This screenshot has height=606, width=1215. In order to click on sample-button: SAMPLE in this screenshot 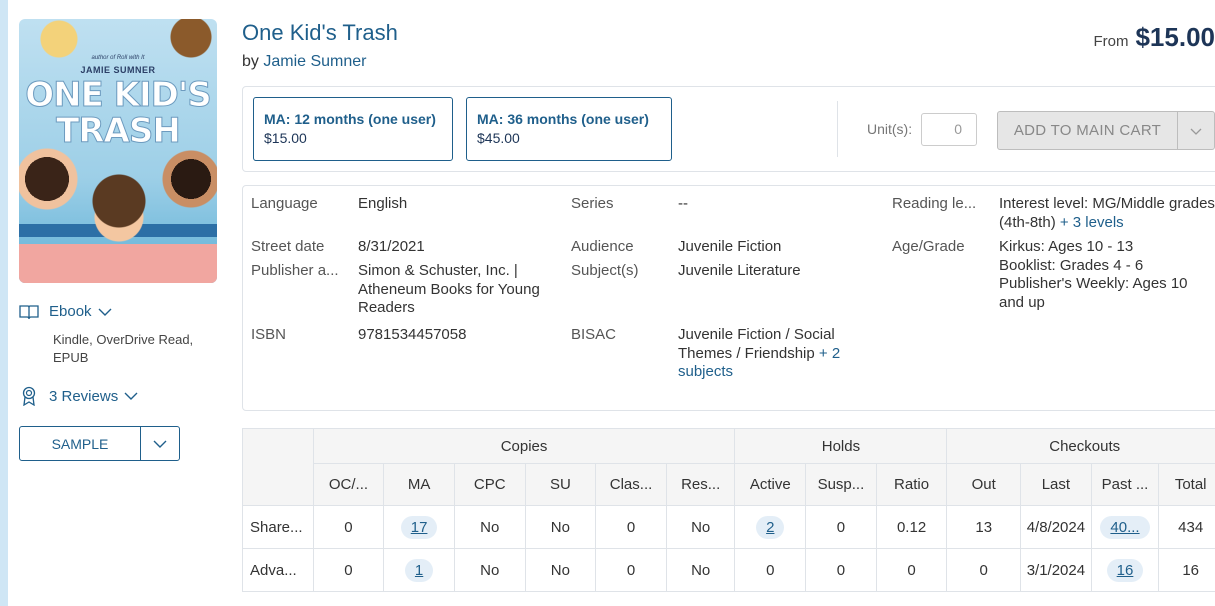, I will do `click(80, 443)`.